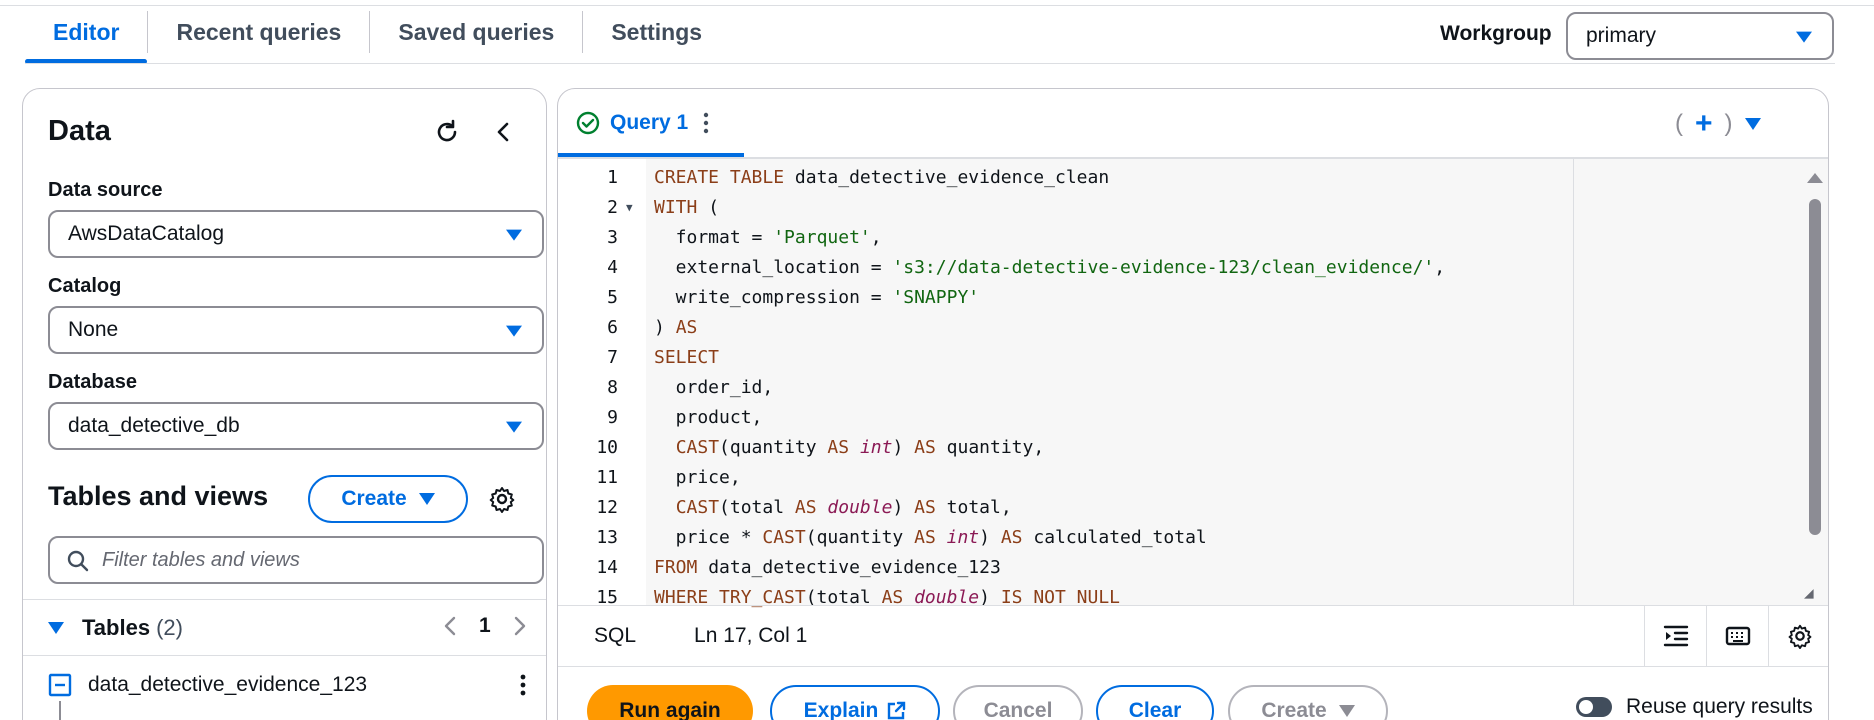 Image resolution: width=1874 pixels, height=720 pixels. Describe the element at coordinates (447, 132) in the screenshot. I see `refresh-icon` at that location.